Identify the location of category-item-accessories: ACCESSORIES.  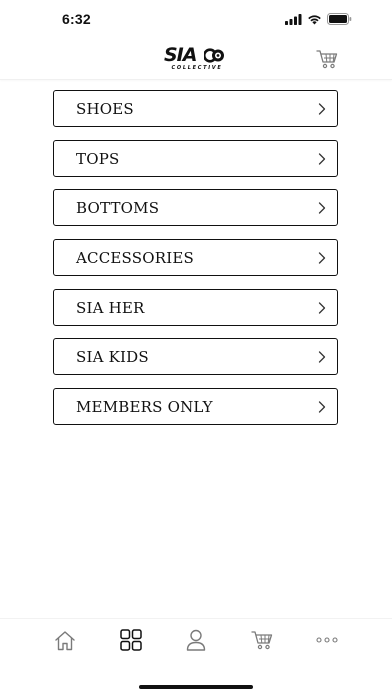
(195, 258).